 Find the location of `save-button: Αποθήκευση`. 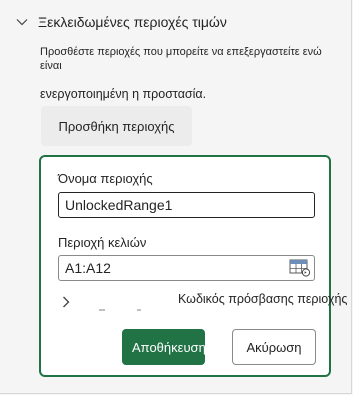

save-button: Αποθήκευση is located at coordinates (163, 347).